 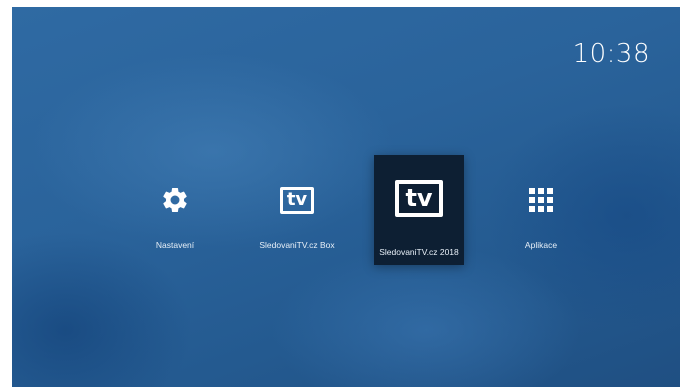 What do you see at coordinates (419, 252) in the screenshot?
I see `app-tile-label: SledovaniTV.cz 2018` at bounding box center [419, 252].